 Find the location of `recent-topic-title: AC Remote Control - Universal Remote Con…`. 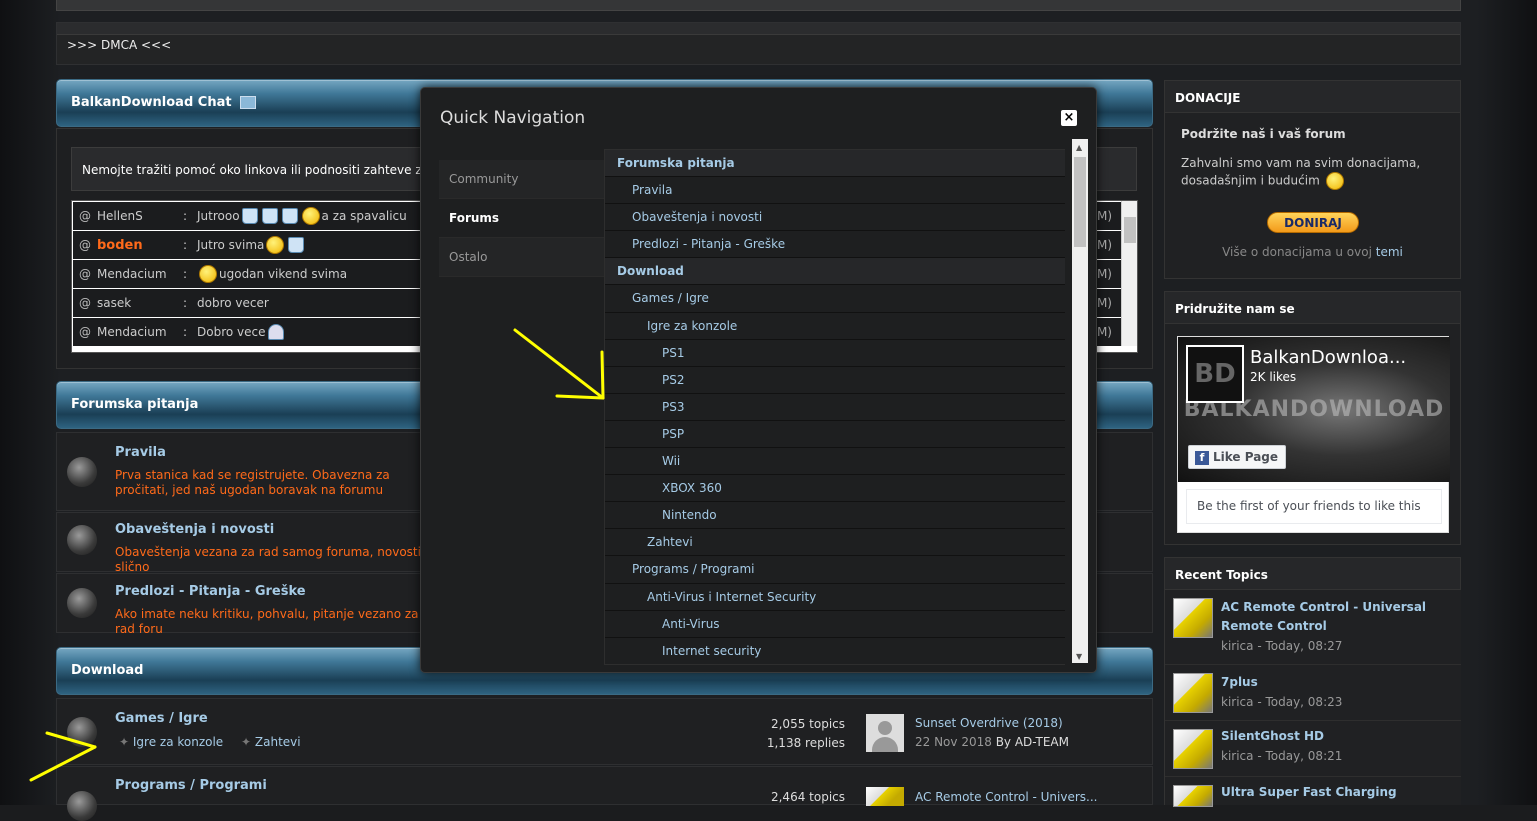

recent-topic-title: AC Remote Control - Universal Remote Con… is located at coordinates (1336, 617).